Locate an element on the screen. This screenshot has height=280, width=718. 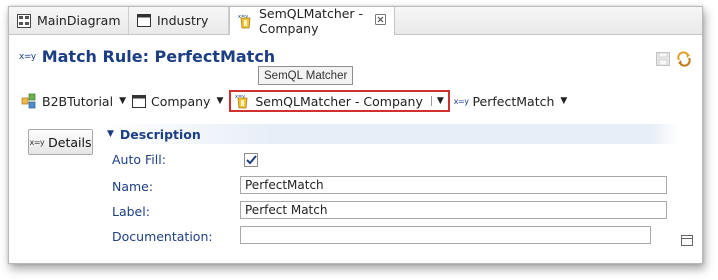
auto-fill-checkbox is located at coordinates (251, 160).